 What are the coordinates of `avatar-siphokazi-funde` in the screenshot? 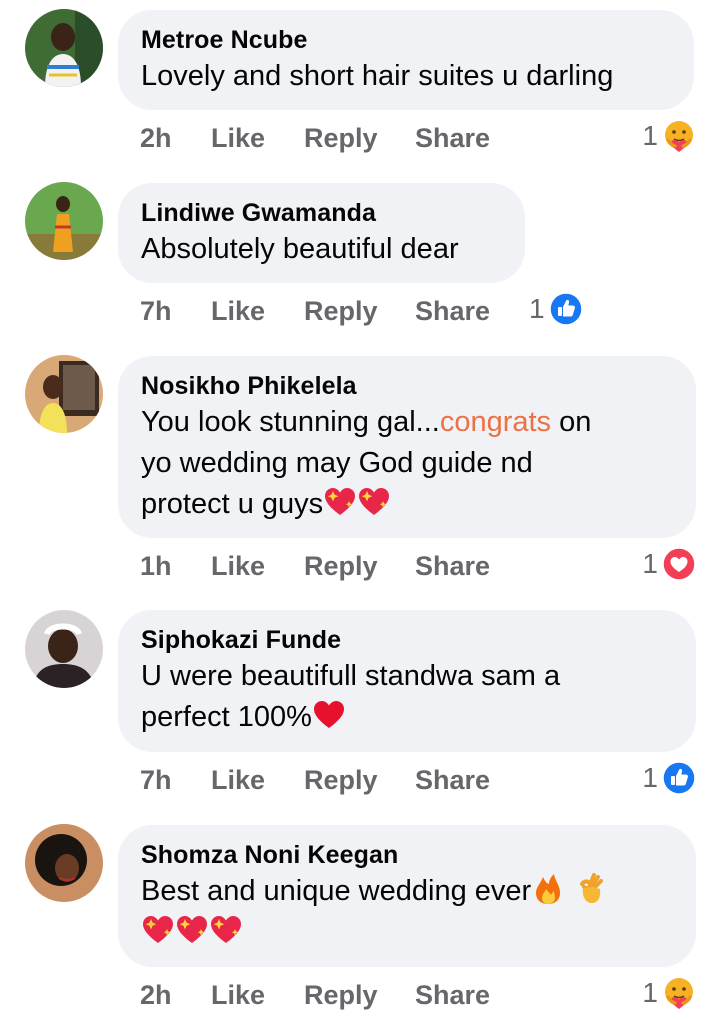 It's located at (64, 649).